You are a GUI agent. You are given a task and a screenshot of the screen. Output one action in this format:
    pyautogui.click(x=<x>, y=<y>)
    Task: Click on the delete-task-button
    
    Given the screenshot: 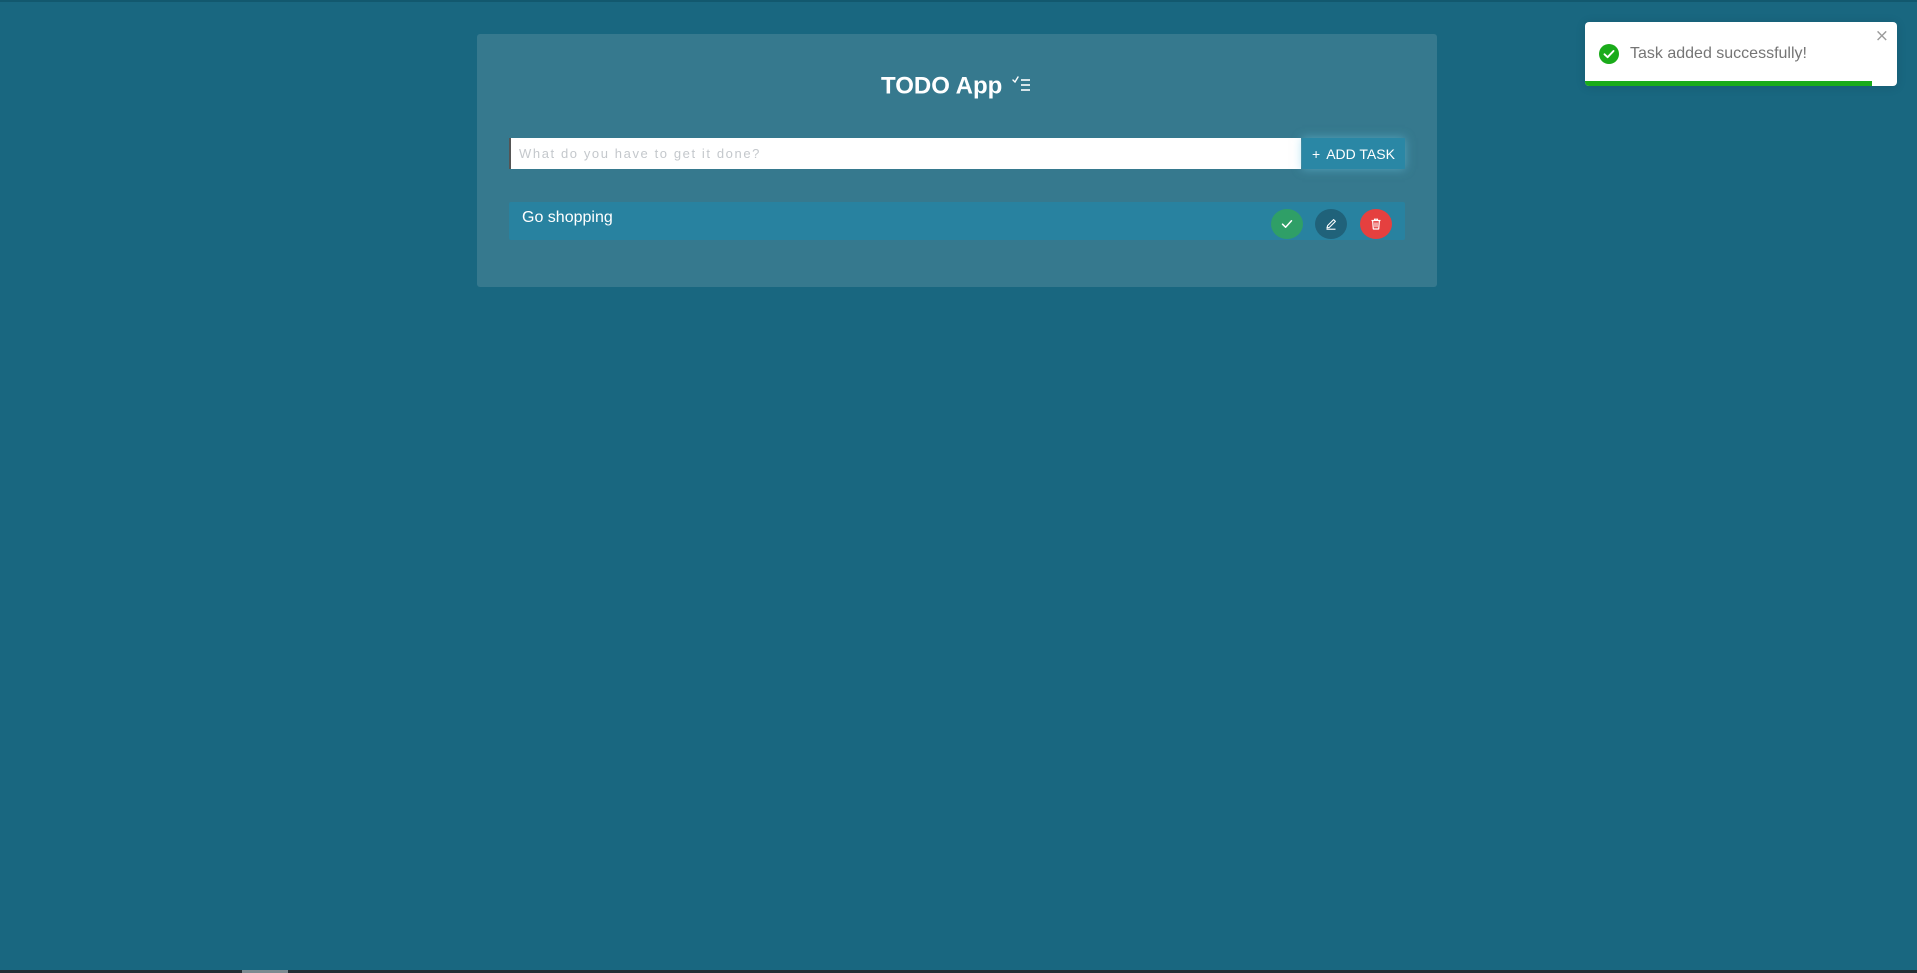 What is the action you would take?
    pyautogui.click(x=1376, y=224)
    